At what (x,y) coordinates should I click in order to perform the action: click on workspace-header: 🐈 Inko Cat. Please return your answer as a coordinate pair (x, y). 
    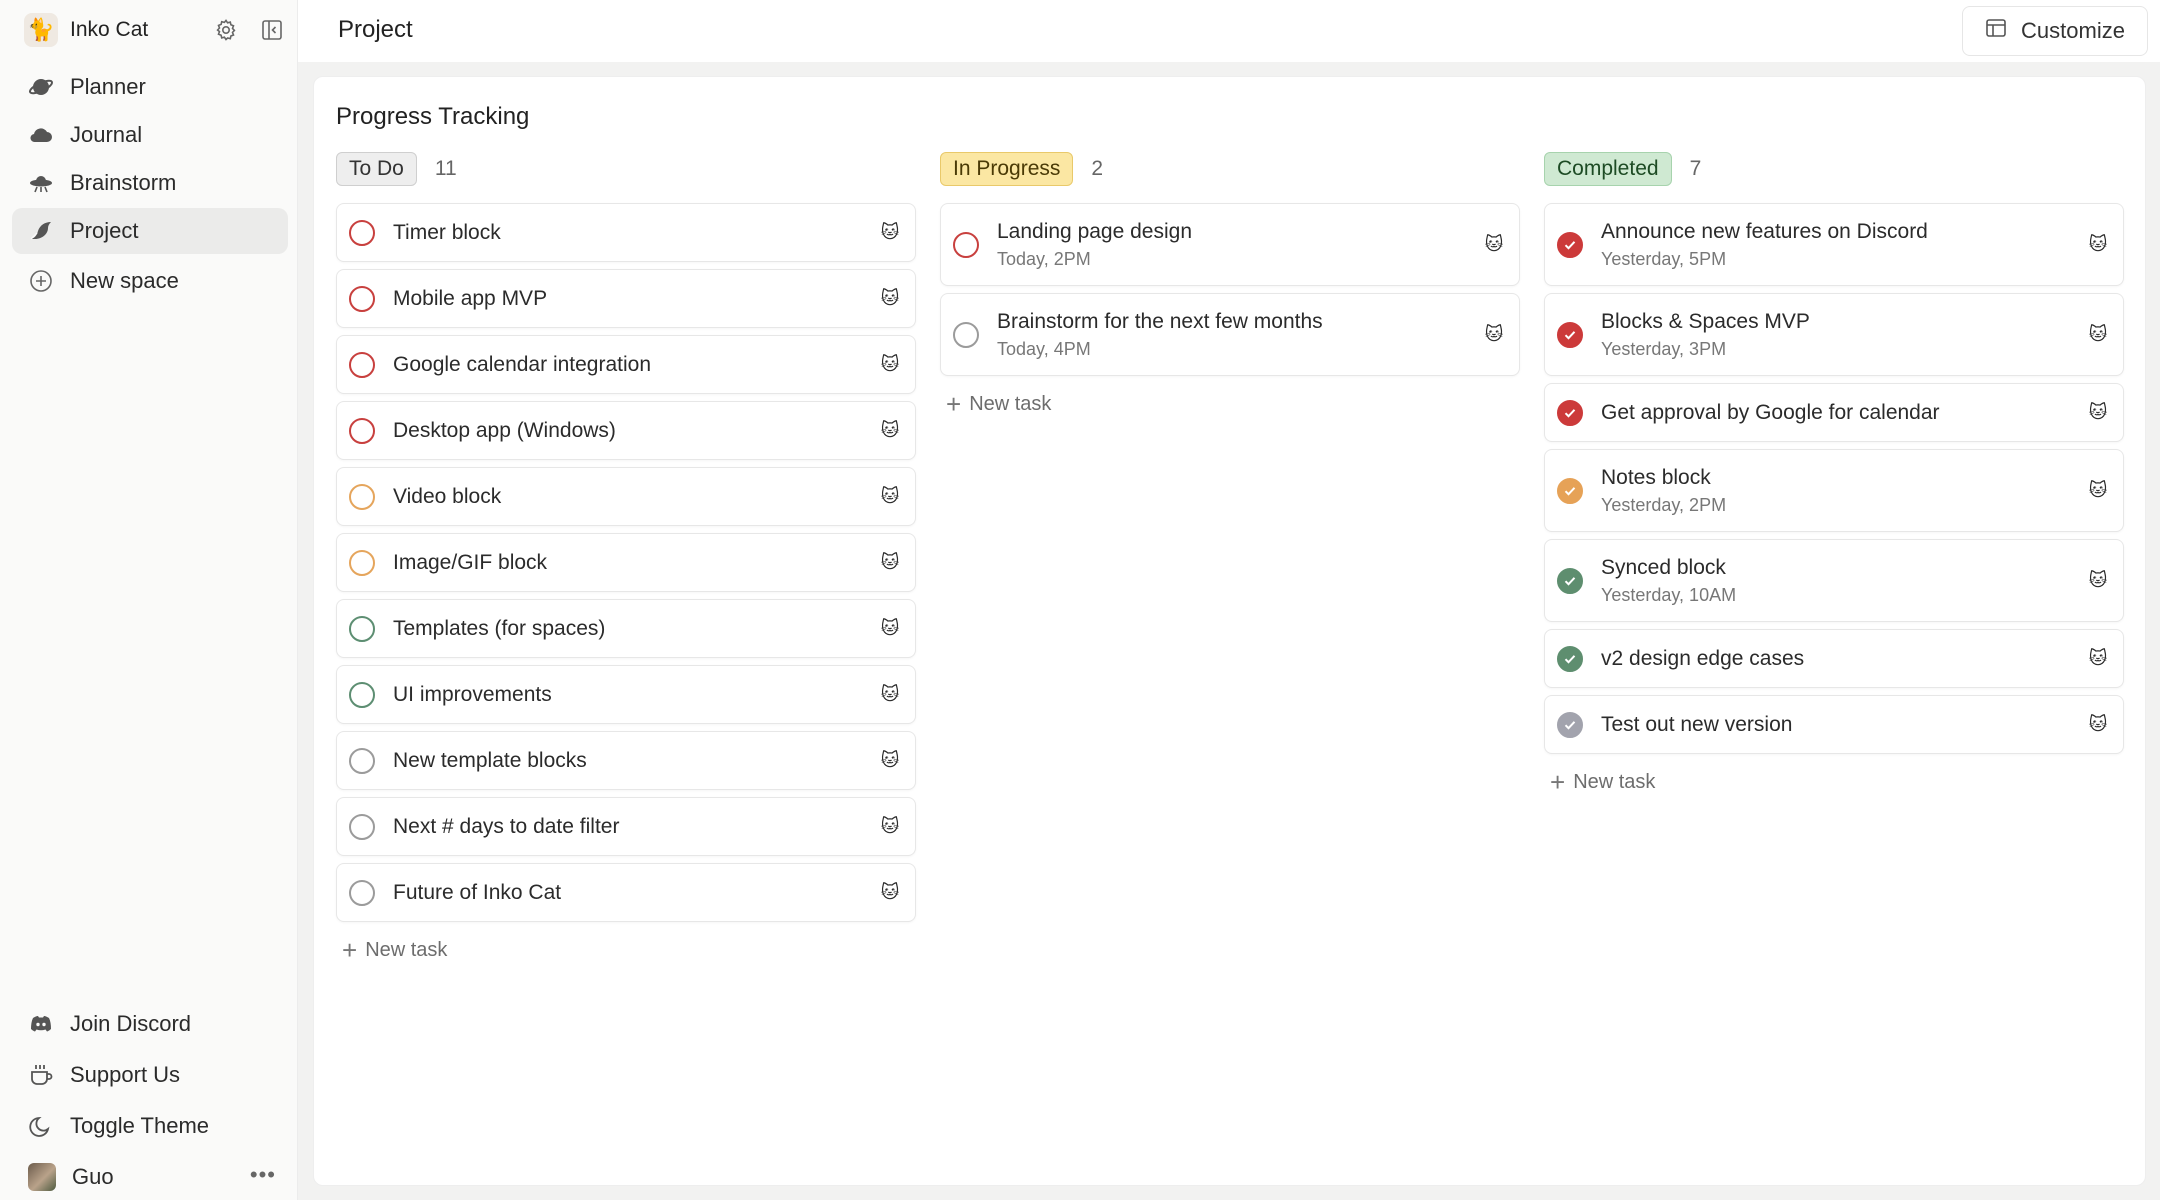
    Looking at the image, I should click on (154, 30).